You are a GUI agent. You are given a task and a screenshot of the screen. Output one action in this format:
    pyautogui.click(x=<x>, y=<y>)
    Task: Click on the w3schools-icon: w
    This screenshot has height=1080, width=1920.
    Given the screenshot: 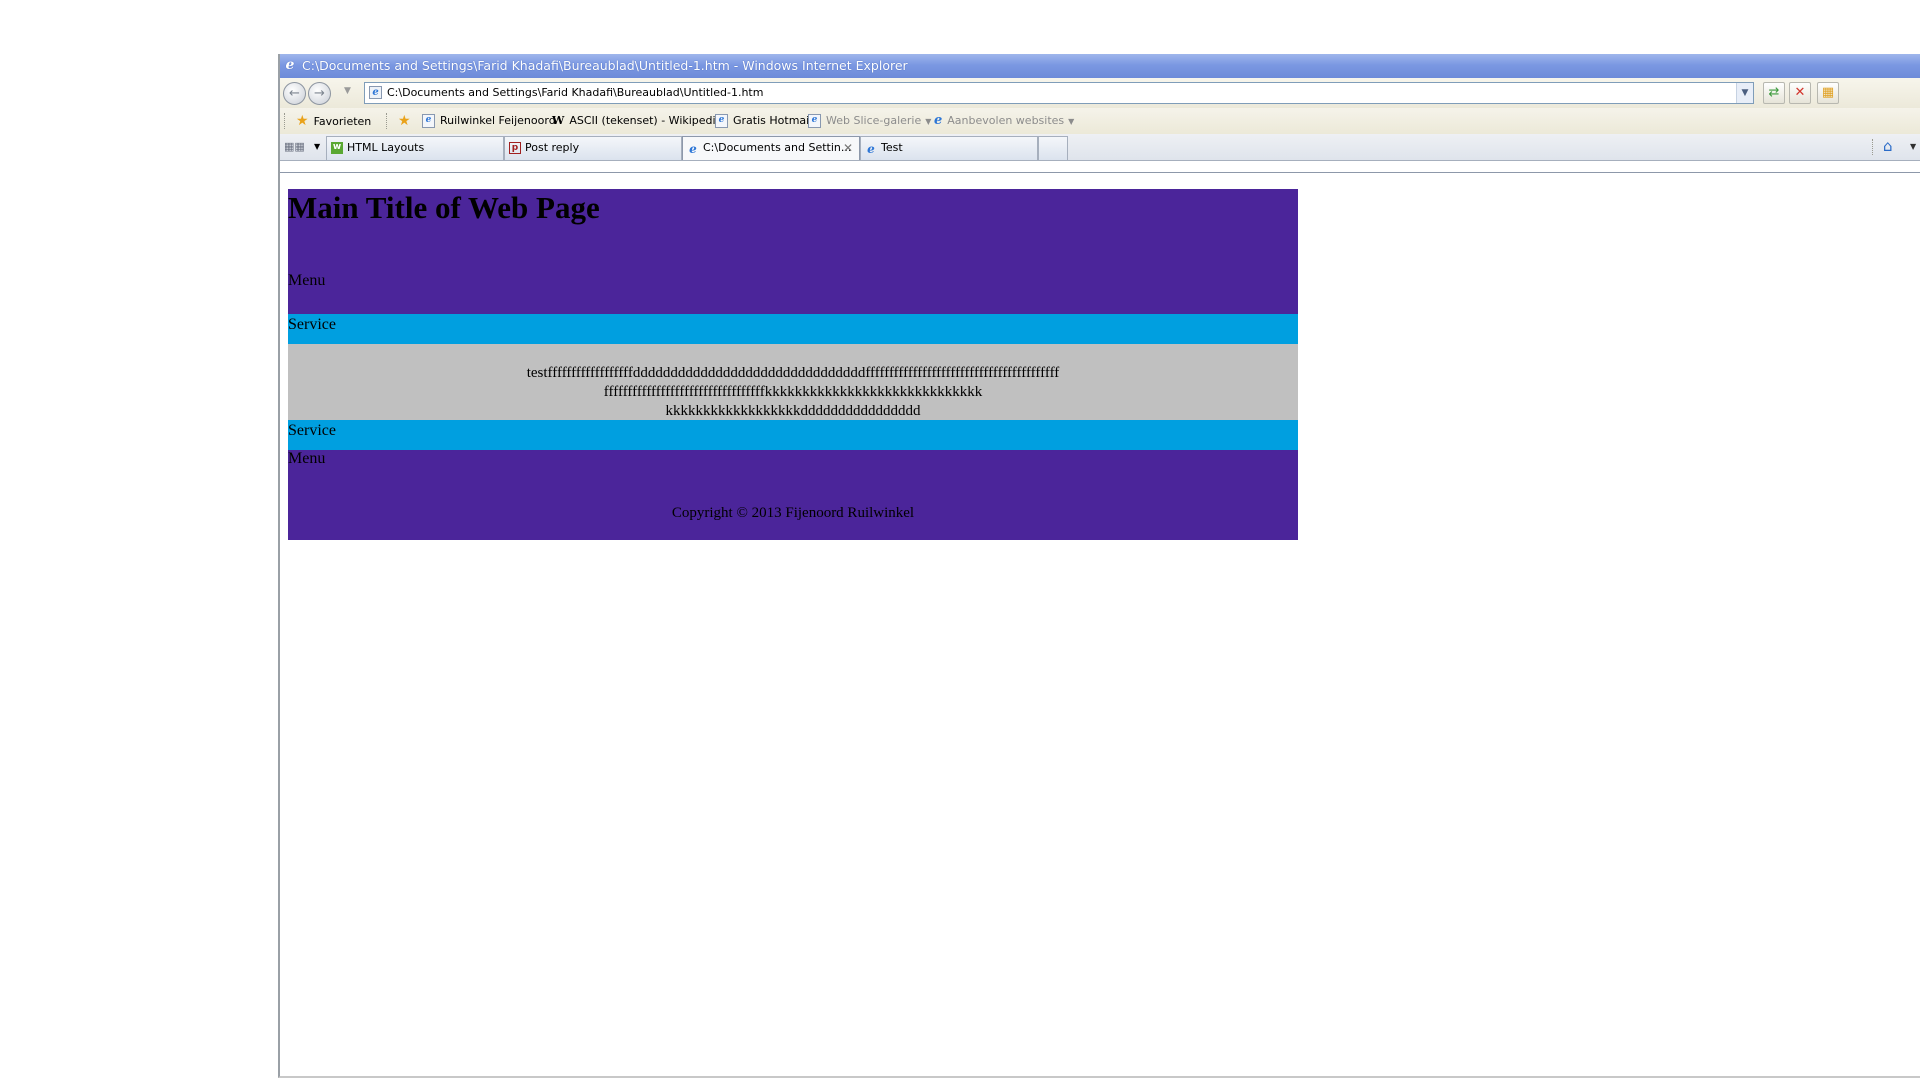 What is the action you would take?
    pyautogui.click(x=337, y=148)
    